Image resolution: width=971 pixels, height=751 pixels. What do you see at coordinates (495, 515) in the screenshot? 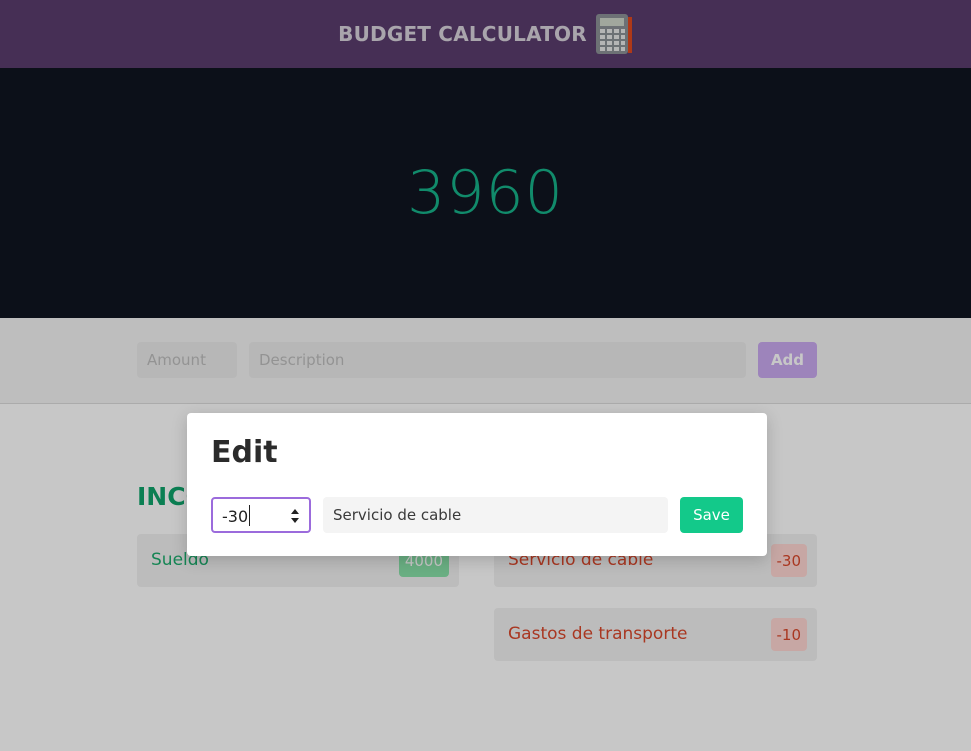
I see `edit-description-input: Servicio de cable` at bounding box center [495, 515].